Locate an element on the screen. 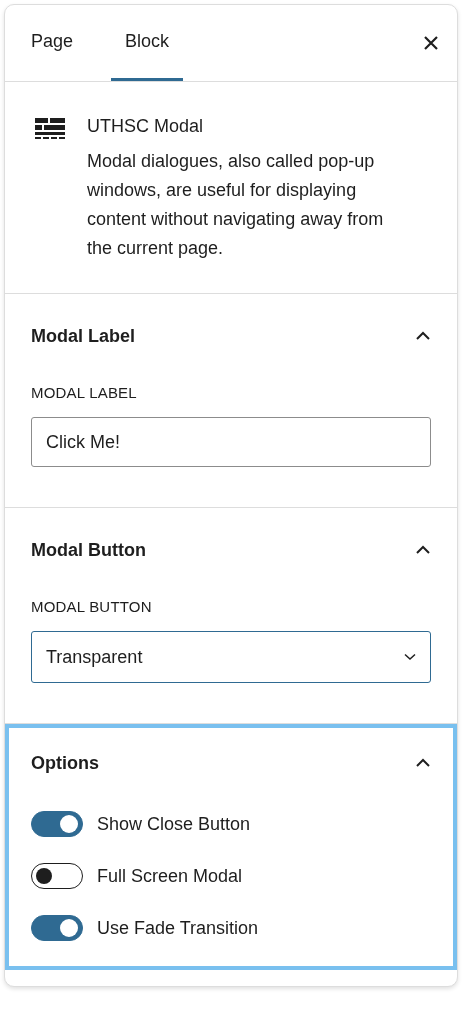  section-header: Options is located at coordinates (231, 763).